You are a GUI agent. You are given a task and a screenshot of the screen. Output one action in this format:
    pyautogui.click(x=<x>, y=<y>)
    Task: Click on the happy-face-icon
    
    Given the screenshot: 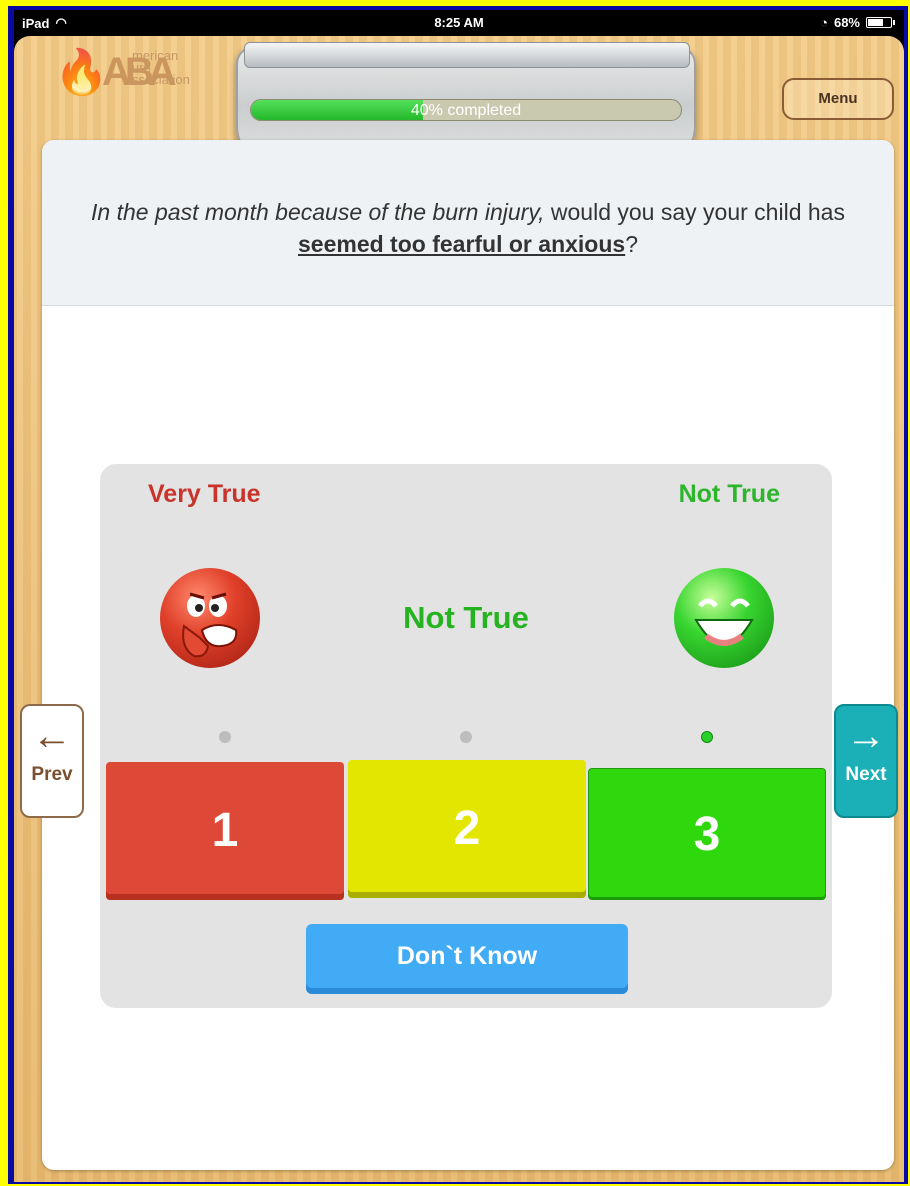 What is the action you would take?
    pyautogui.click(x=724, y=618)
    